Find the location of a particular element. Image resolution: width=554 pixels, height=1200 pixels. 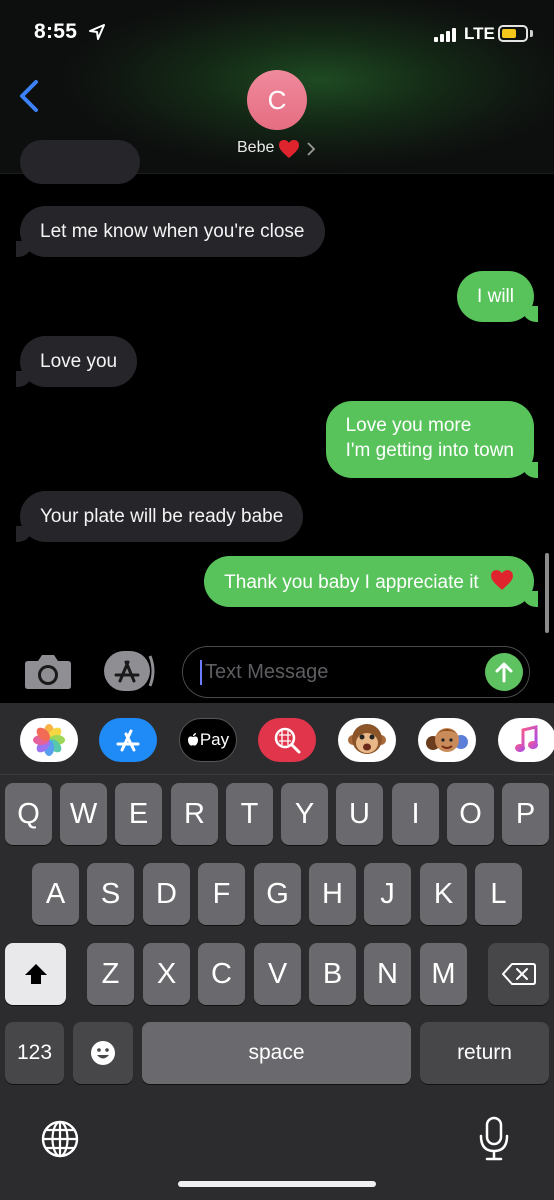

key-label: T is located at coordinates (249, 813).